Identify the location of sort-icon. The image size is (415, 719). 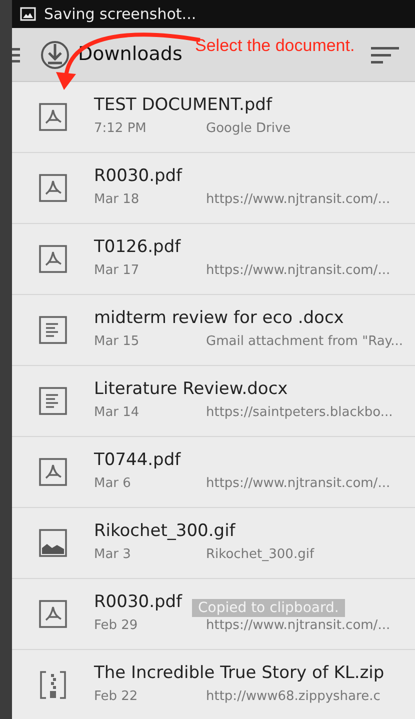
(385, 54).